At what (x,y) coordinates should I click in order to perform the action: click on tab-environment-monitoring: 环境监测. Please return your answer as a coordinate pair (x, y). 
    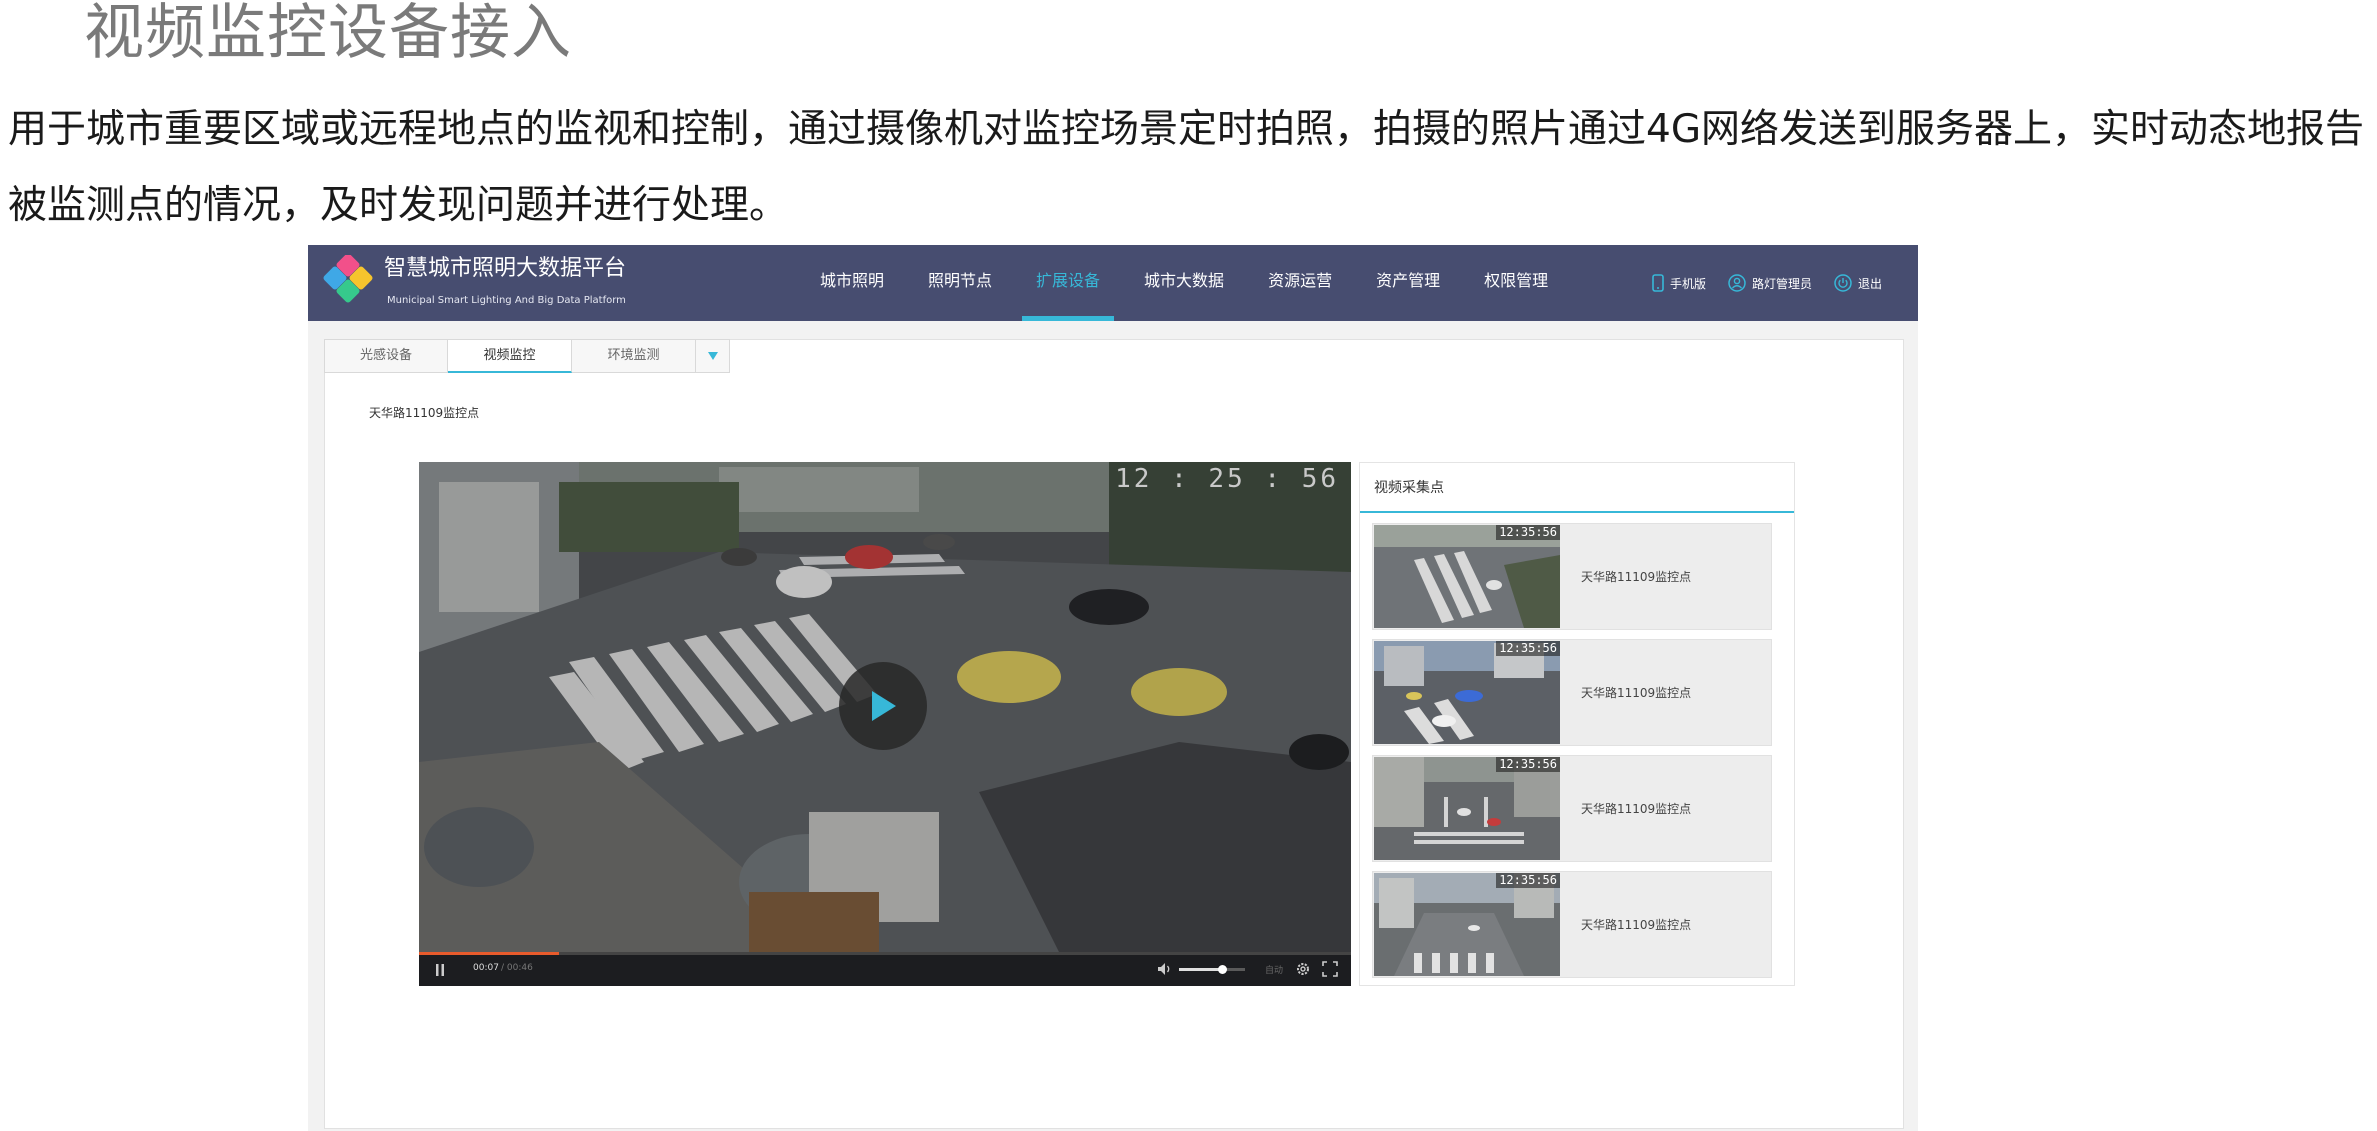
    Looking at the image, I should click on (634, 356).